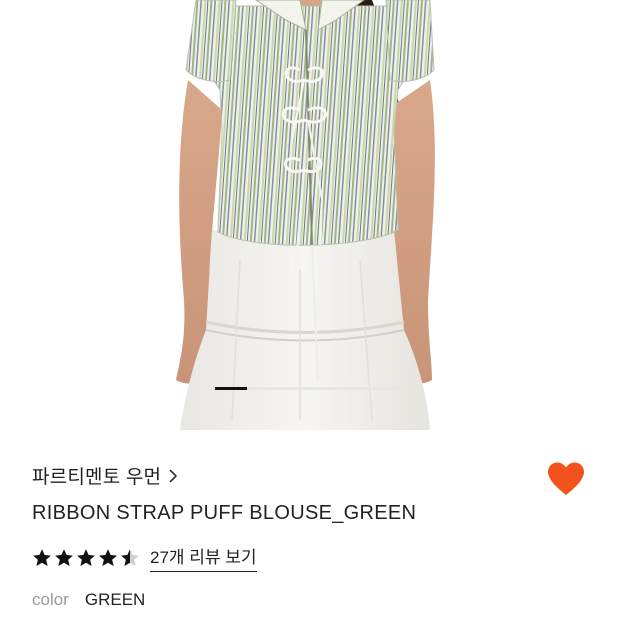 The width and height of the screenshot is (620, 620). Describe the element at coordinates (50, 599) in the screenshot. I see `option-label: color` at that location.